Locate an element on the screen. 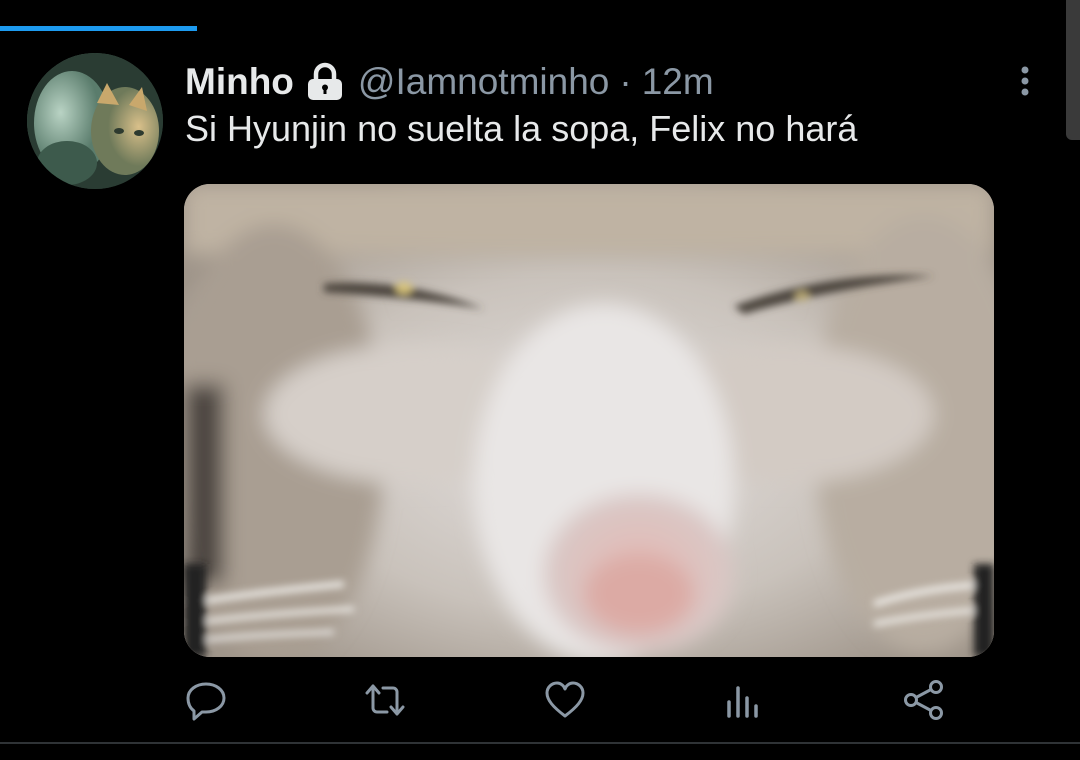 The width and height of the screenshot is (1080, 760). avatar is located at coordinates (95, 121).